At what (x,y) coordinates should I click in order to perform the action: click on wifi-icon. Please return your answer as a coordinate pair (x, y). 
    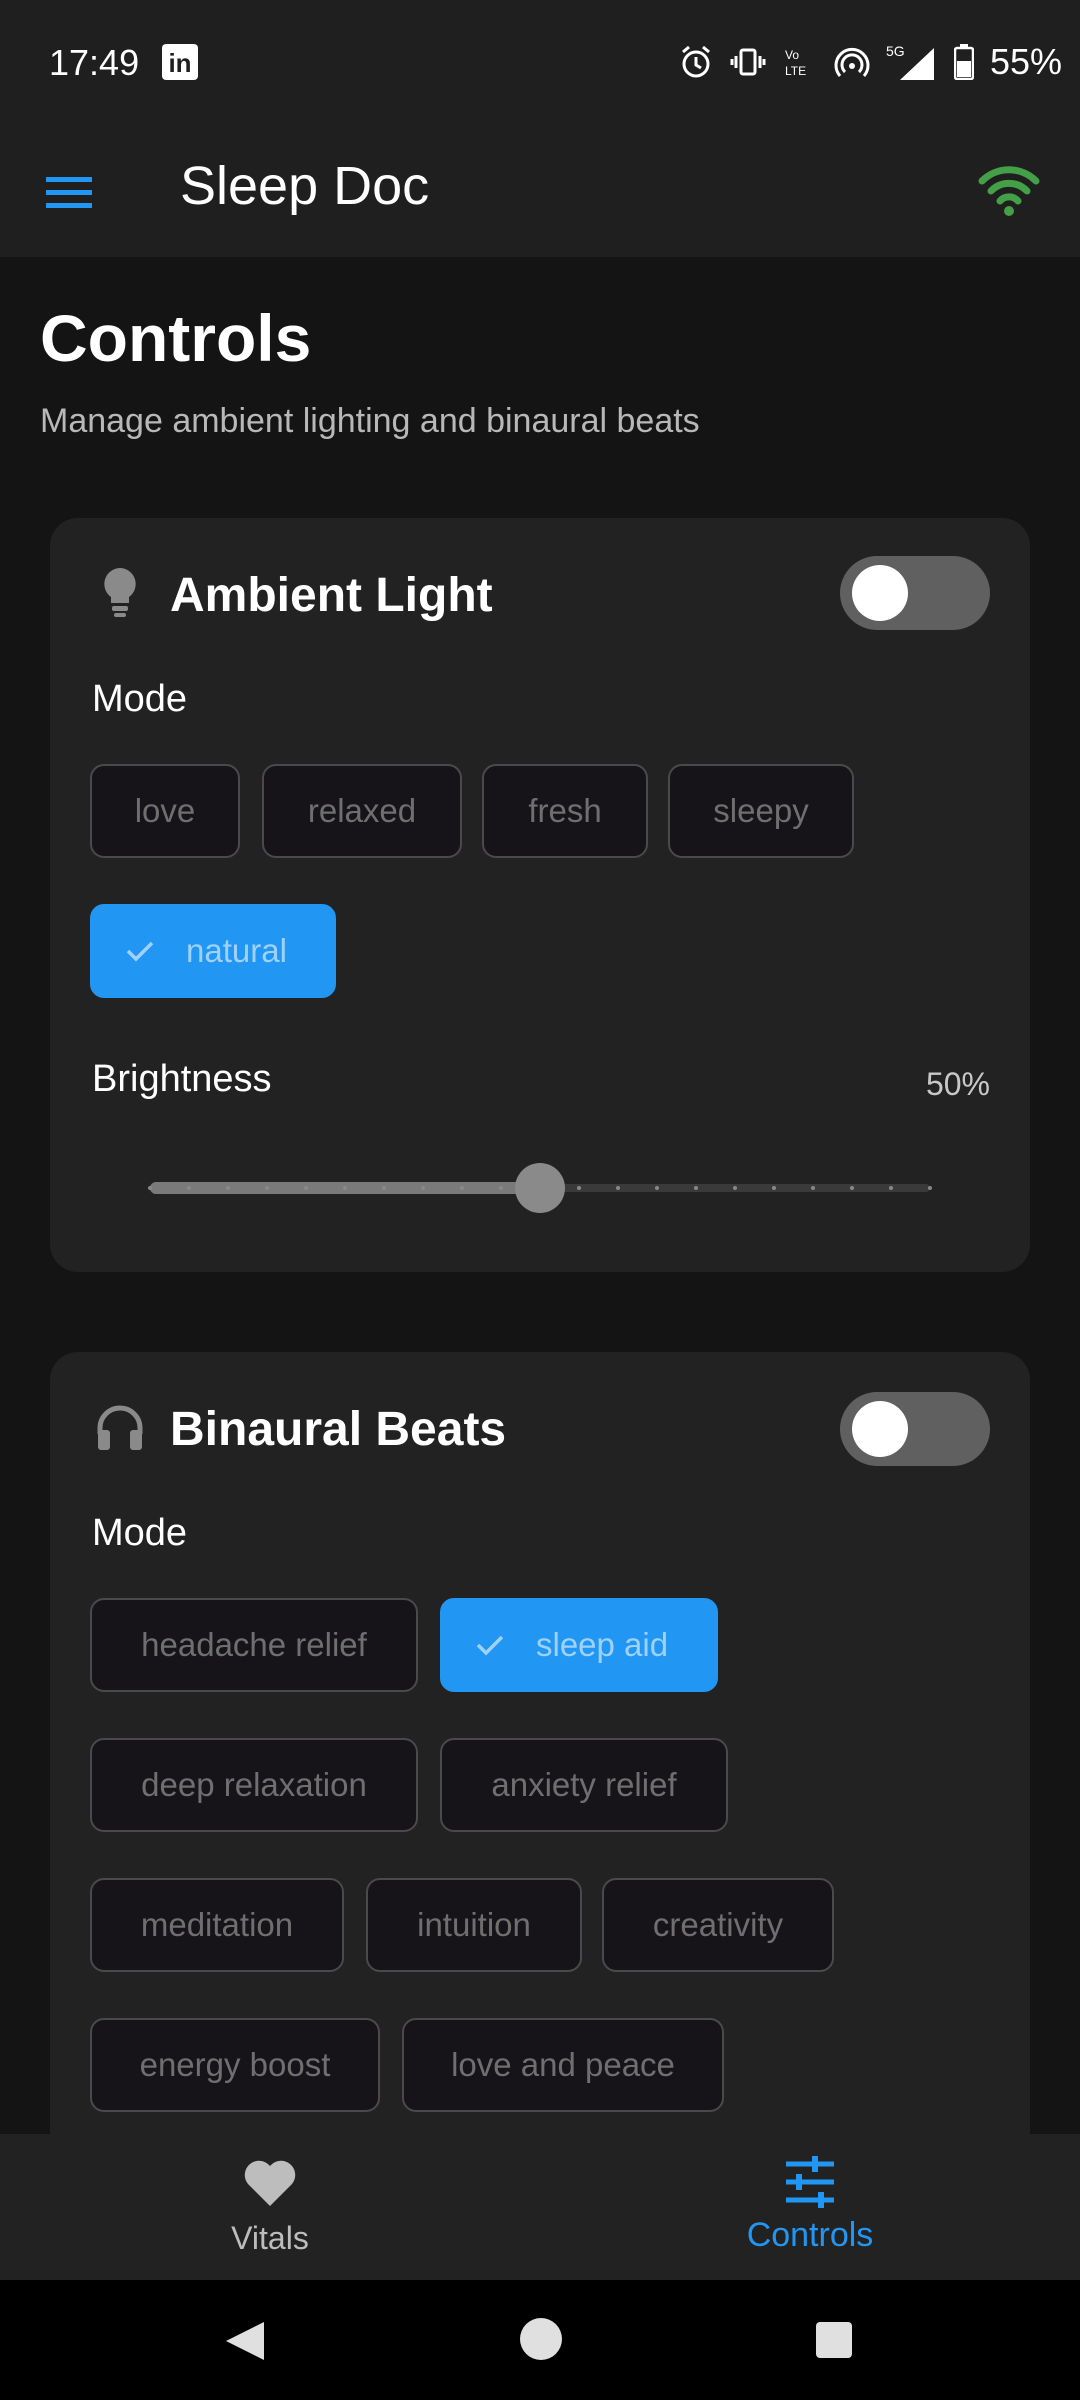
    Looking at the image, I should click on (1009, 191).